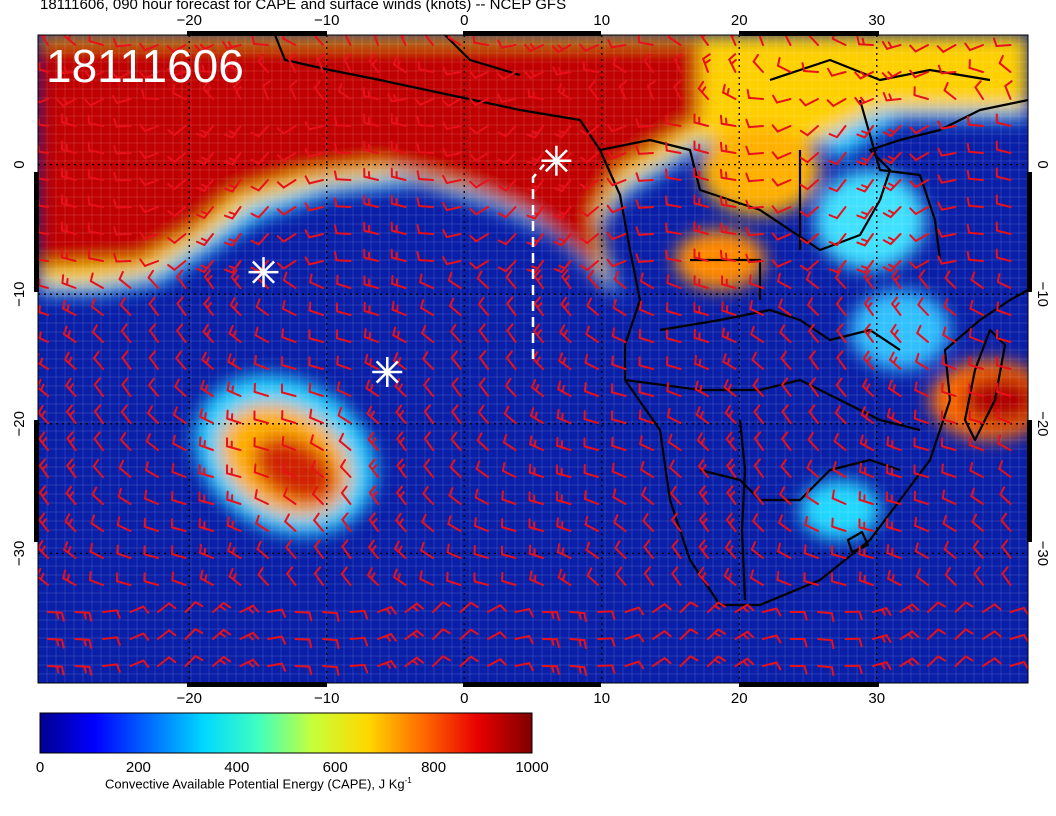 The height and width of the screenshot is (816, 1056). Describe the element at coordinates (236, 767) in the screenshot. I see `colorbar-tick-label: 400` at that location.